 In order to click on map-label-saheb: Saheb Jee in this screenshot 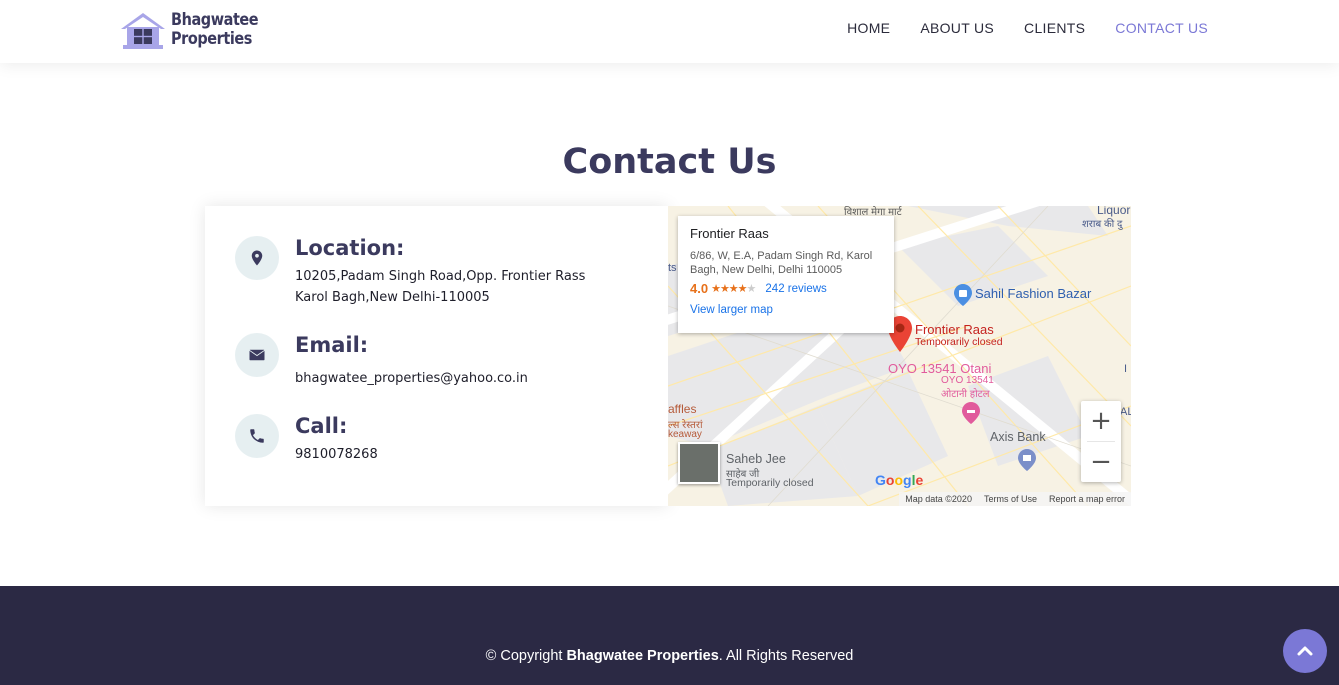, I will do `click(756, 459)`.